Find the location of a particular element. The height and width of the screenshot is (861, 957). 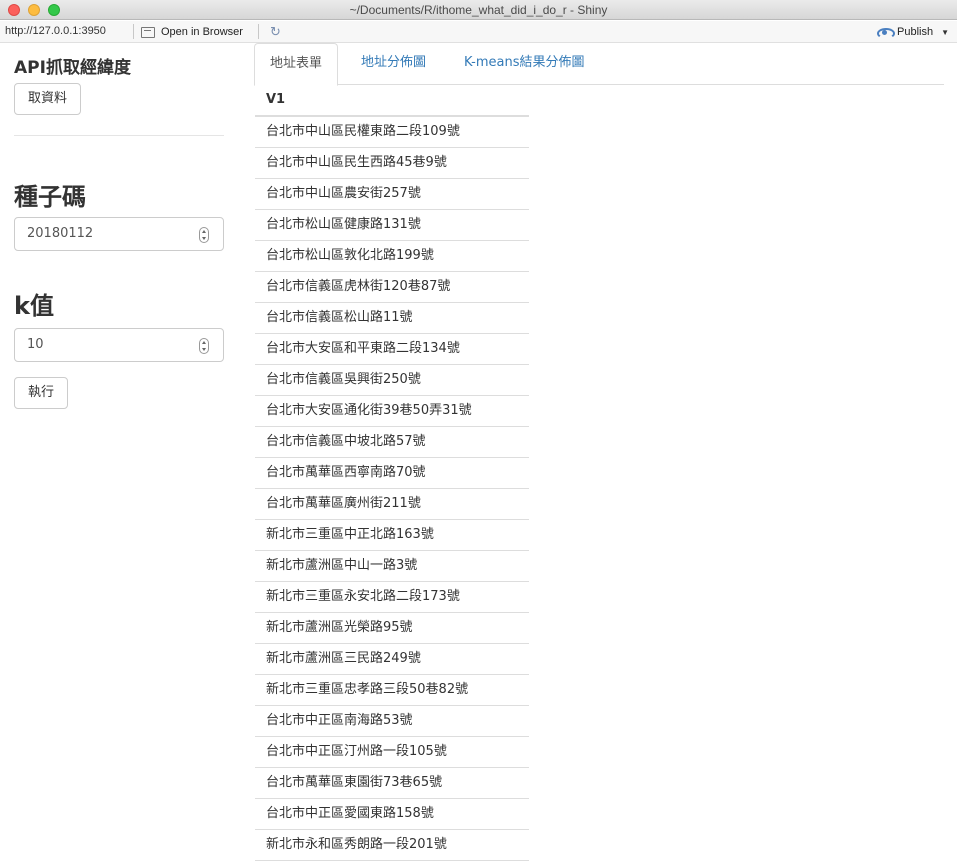

table-row: 台北市信義區中坡北路57號 is located at coordinates (392, 442).